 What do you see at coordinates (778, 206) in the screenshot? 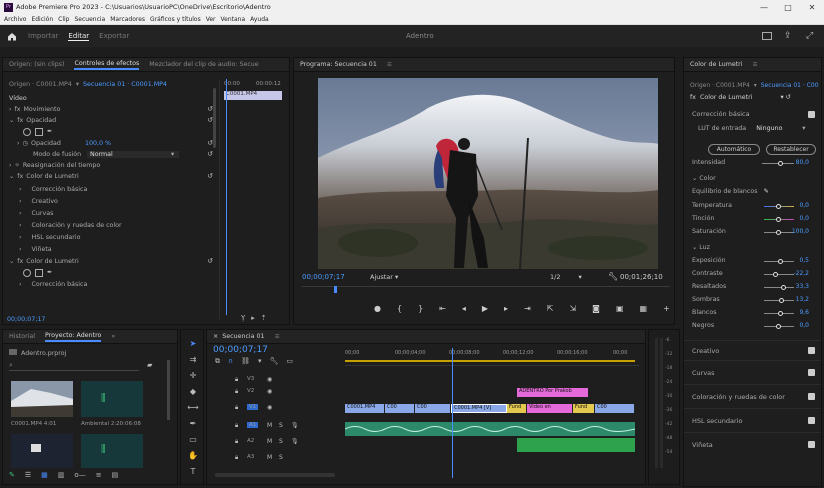
I see `temperature-knob` at bounding box center [778, 206].